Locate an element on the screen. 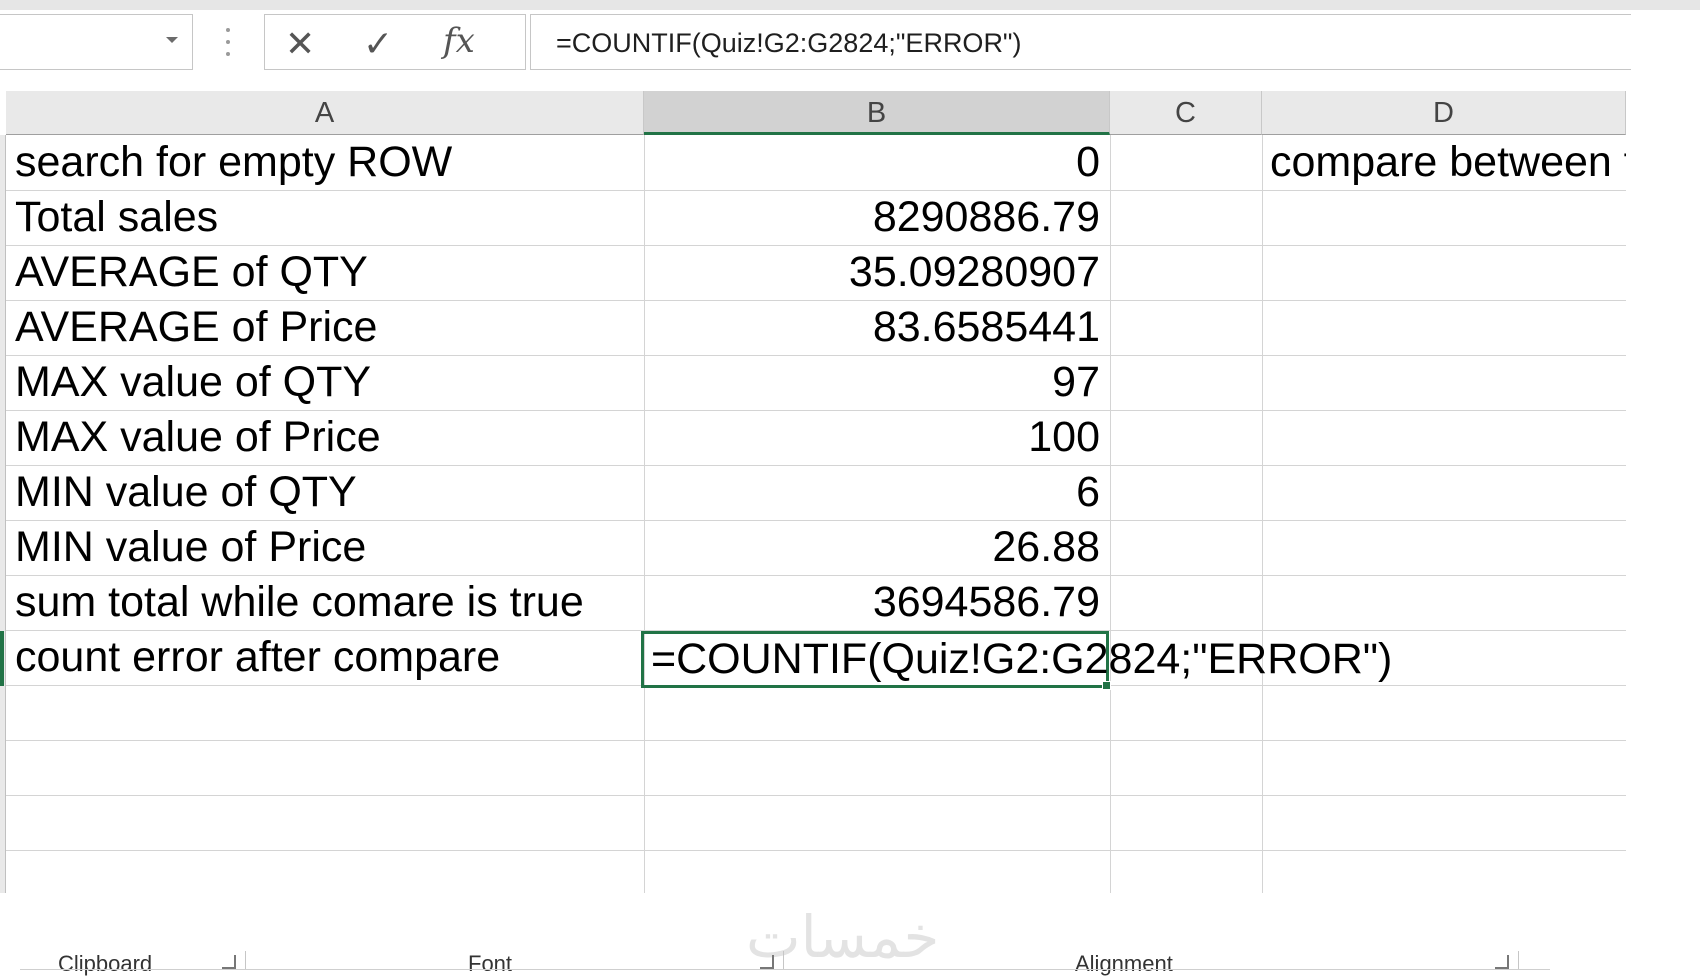  active-row-marker is located at coordinates (2, 658).